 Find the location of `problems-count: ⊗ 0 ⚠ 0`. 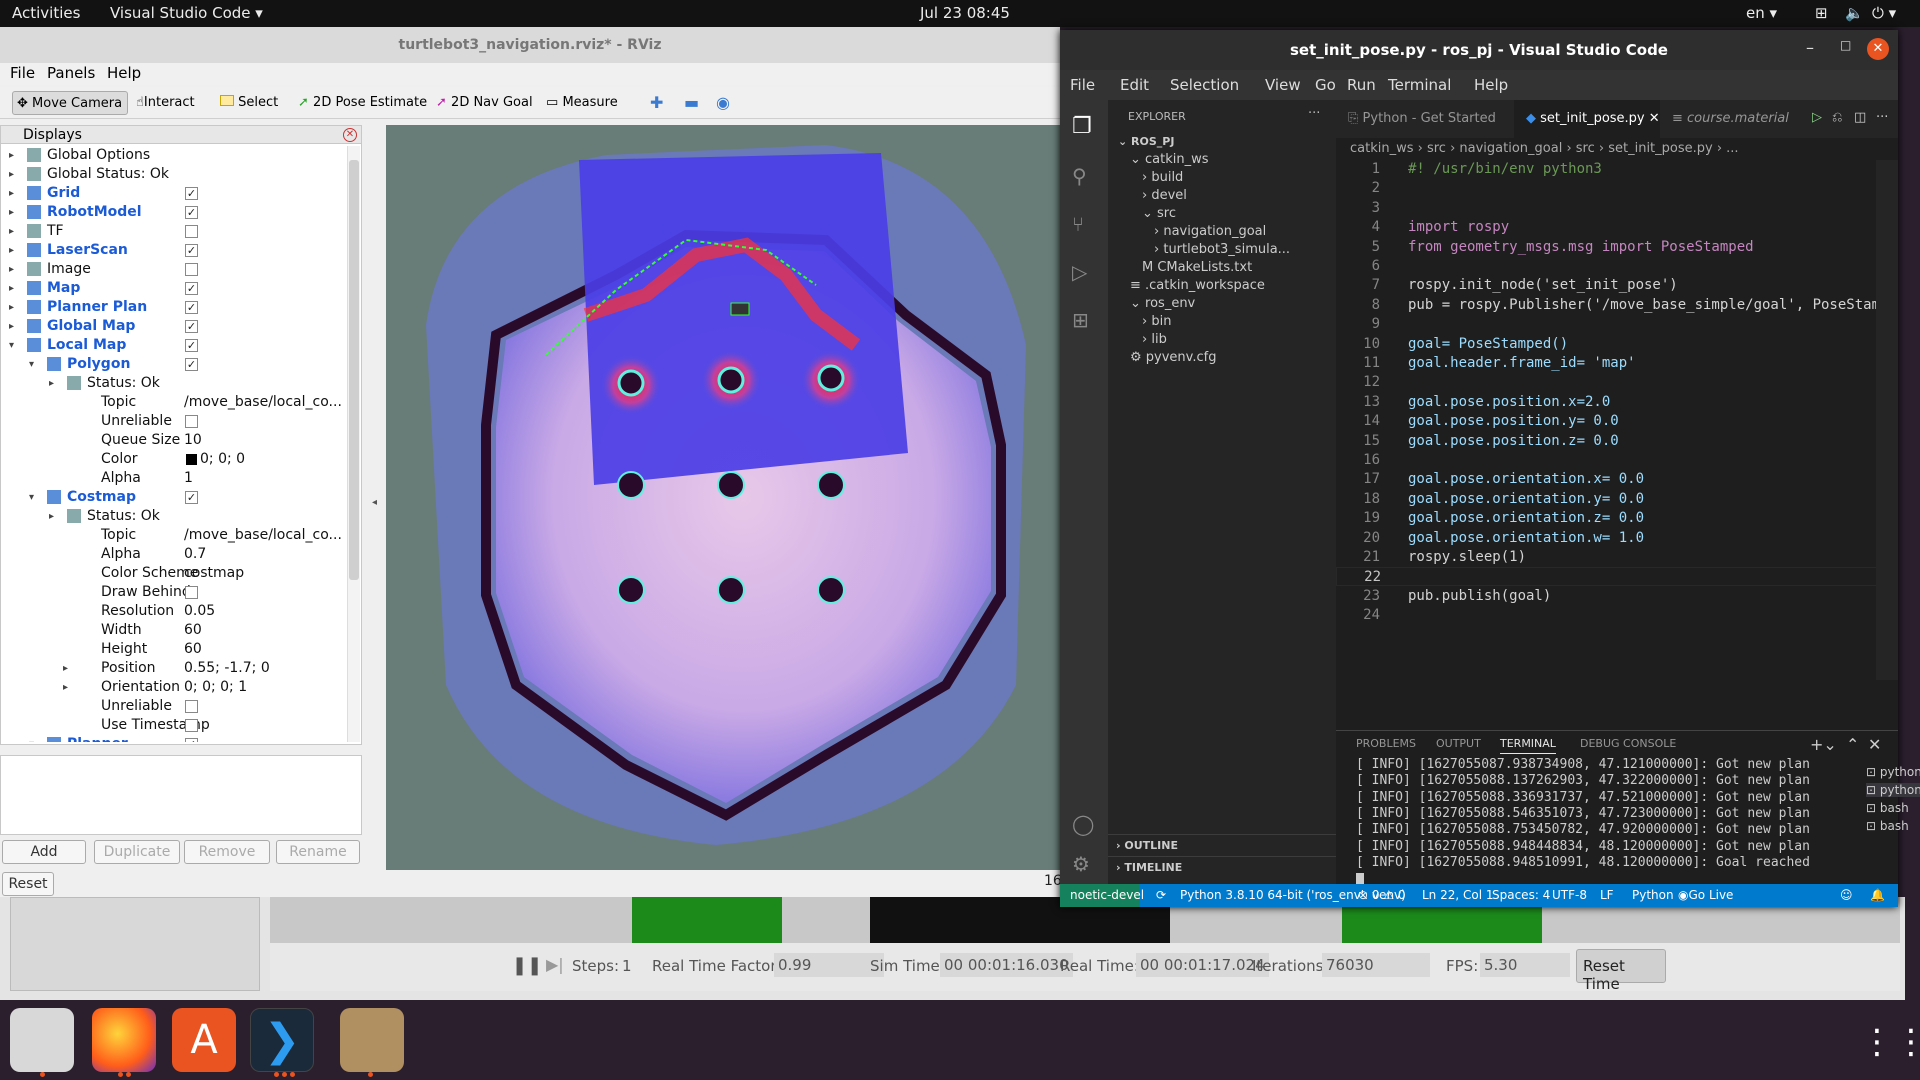

problems-count: ⊗ 0 ⚠ 0 is located at coordinates (1382, 895).